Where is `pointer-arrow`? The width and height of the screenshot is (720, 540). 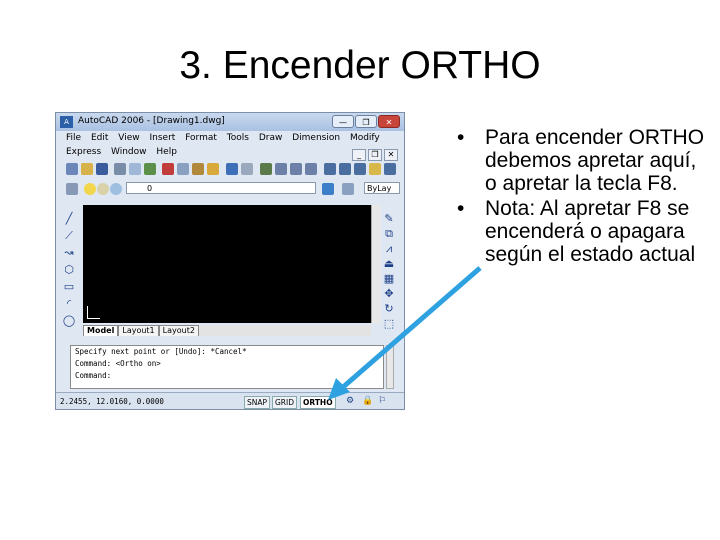 pointer-arrow is located at coordinates (405, 333).